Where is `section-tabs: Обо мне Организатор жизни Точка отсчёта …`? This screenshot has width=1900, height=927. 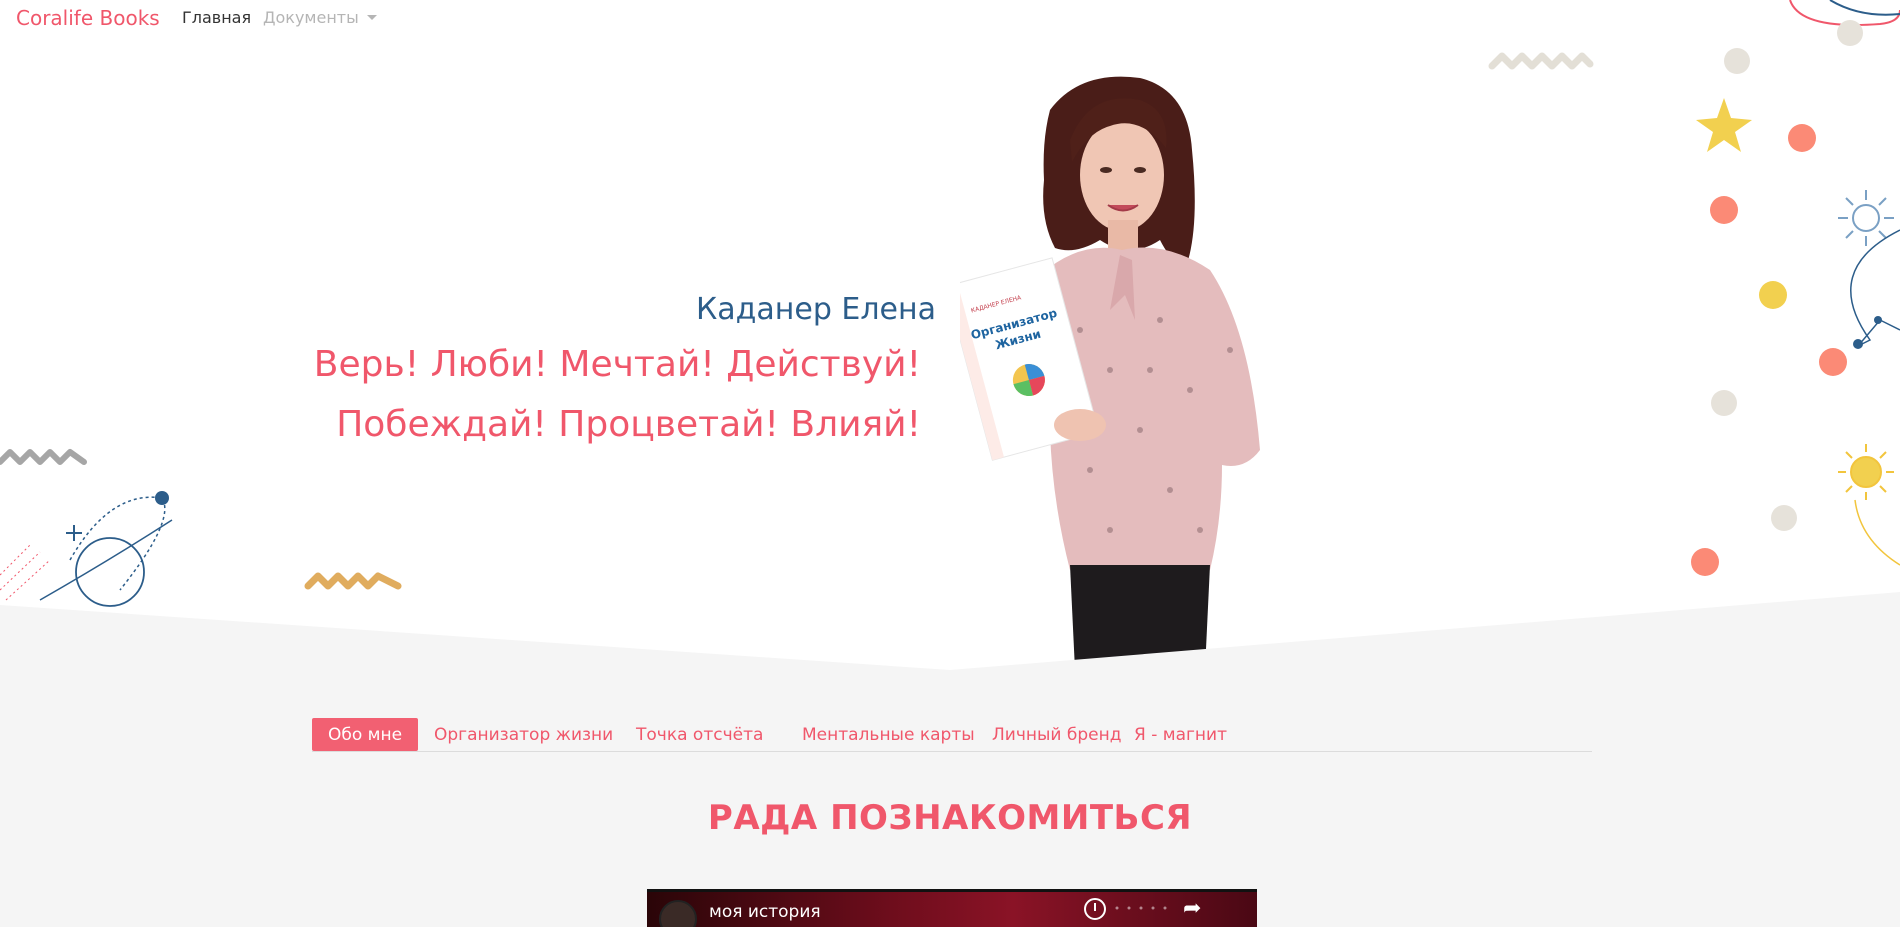
section-tabs: Обо мне Организатор жизни Точка отсчёта … is located at coordinates (952, 735).